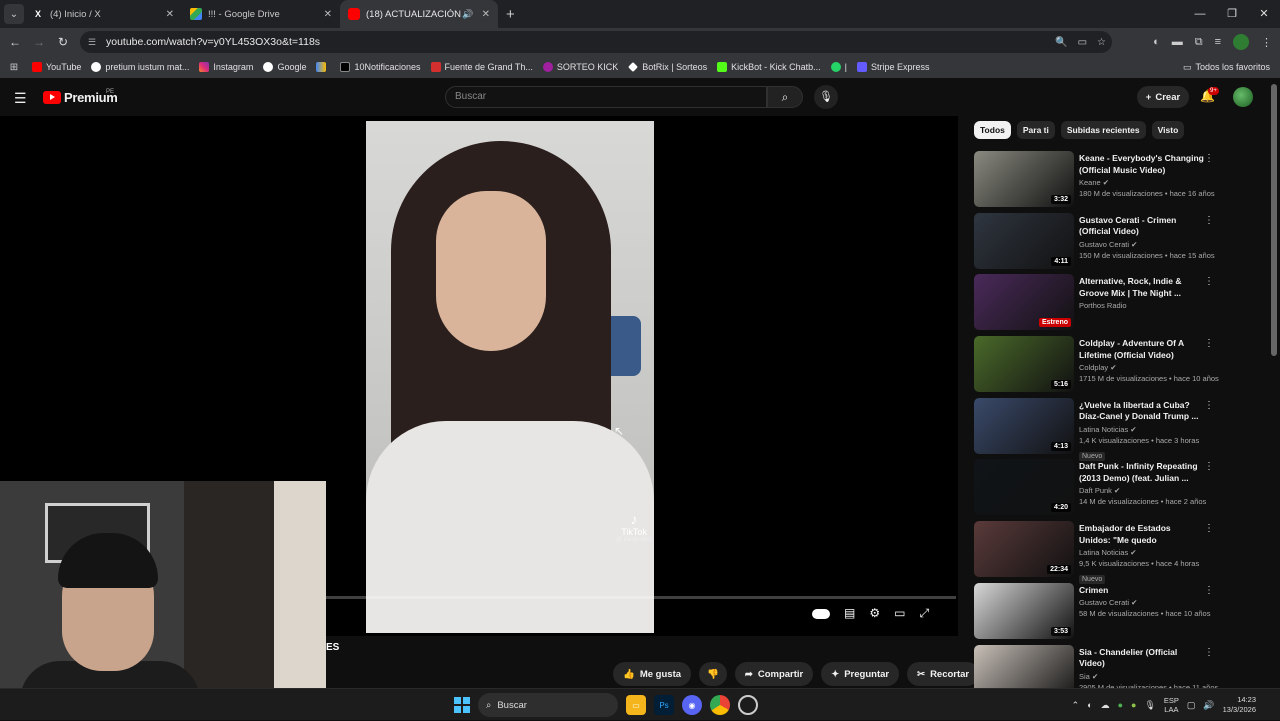  I want to click on new-tab-button: +, so click(510, 14).